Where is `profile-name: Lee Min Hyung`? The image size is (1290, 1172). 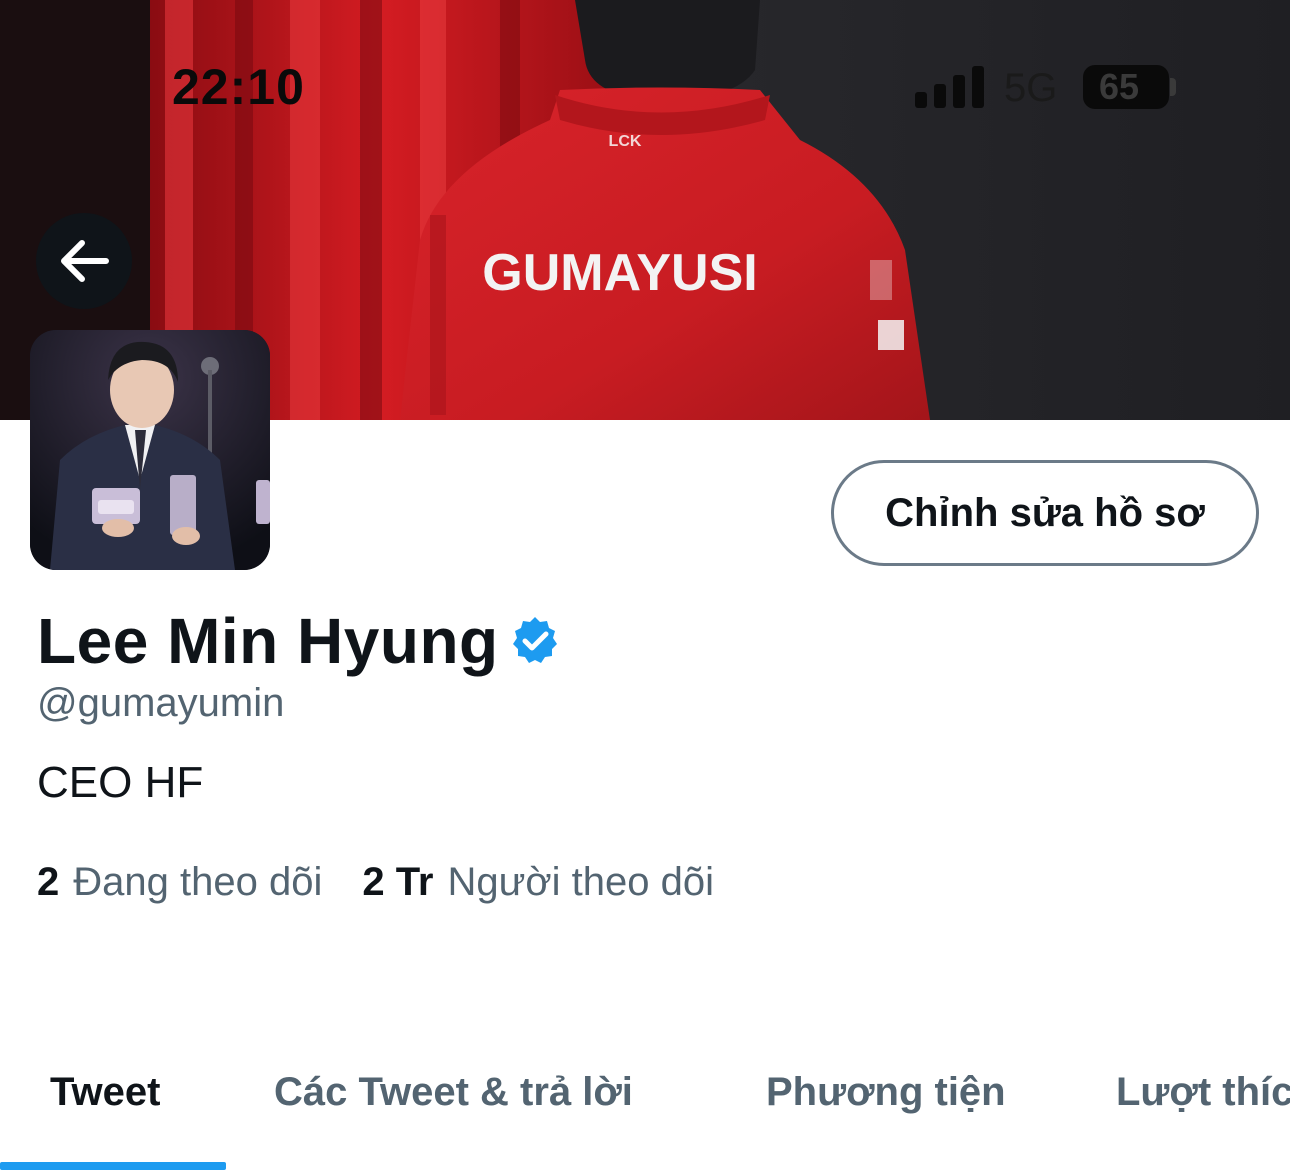
profile-name: Lee Min Hyung is located at coordinates (268, 641).